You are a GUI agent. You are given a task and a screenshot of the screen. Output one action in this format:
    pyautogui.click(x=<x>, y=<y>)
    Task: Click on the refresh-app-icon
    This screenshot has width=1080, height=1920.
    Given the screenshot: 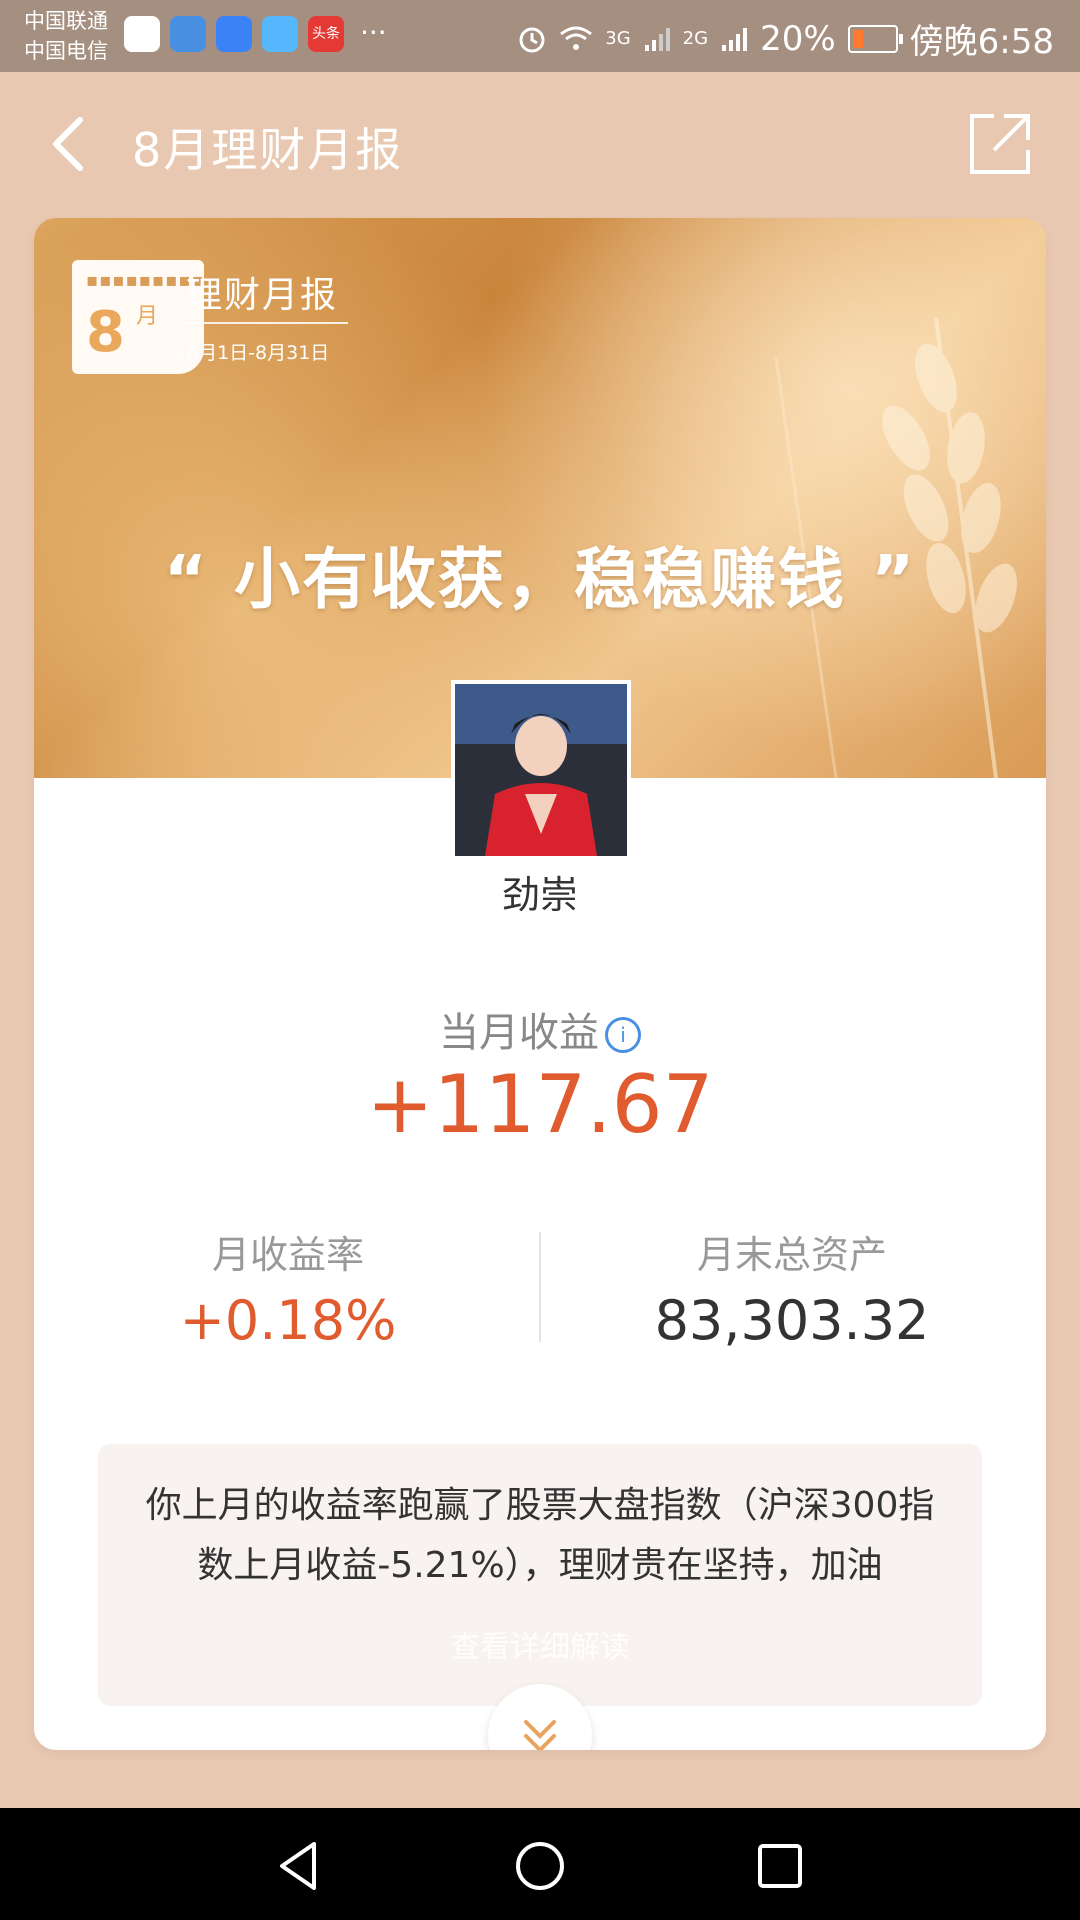 What is the action you would take?
    pyautogui.click(x=142, y=34)
    